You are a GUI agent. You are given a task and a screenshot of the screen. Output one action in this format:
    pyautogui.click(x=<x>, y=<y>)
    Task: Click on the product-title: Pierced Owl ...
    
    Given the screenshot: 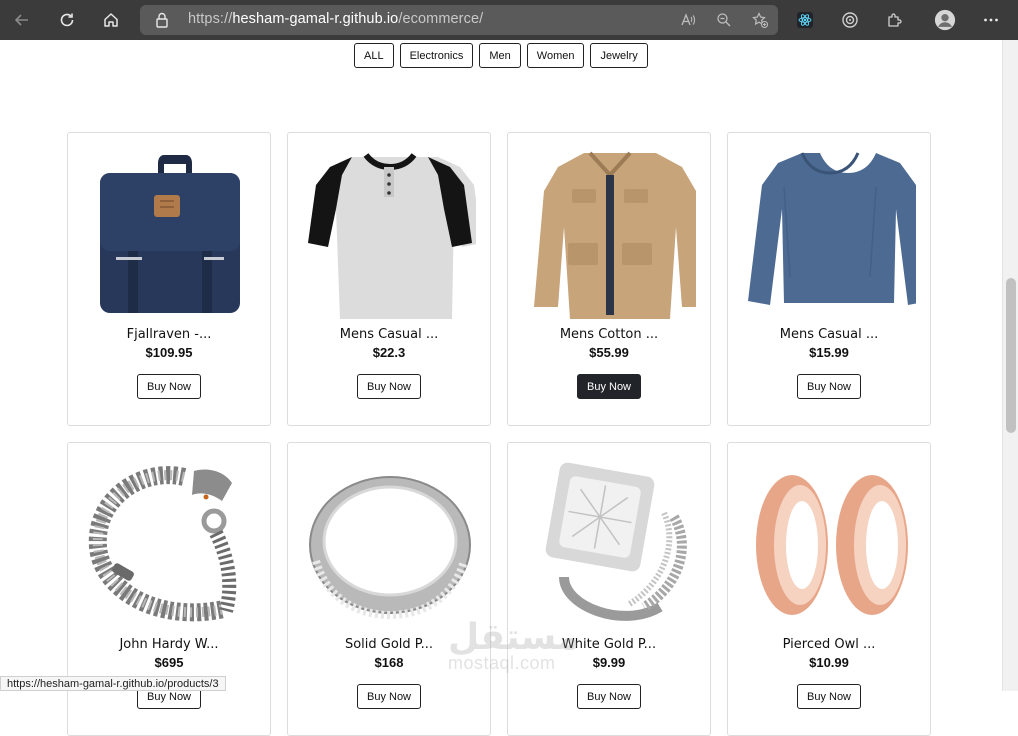 What is the action you would take?
    pyautogui.click(x=829, y=644)
    